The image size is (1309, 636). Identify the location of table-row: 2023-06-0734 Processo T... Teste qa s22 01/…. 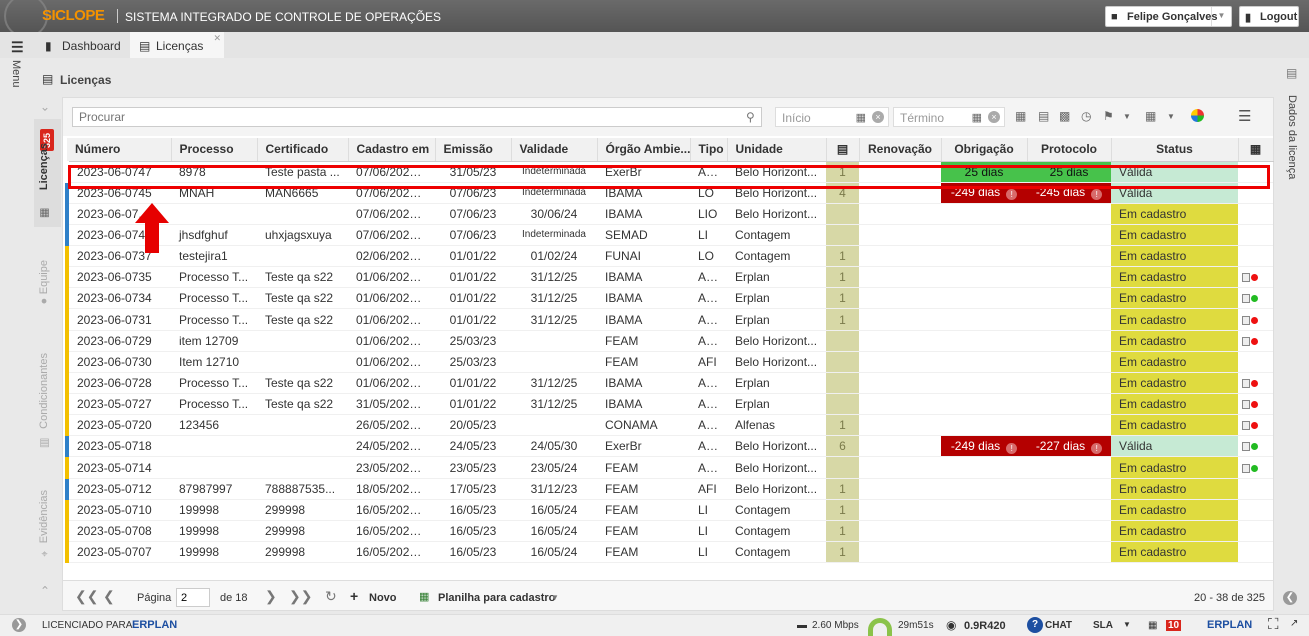
(669, 298).